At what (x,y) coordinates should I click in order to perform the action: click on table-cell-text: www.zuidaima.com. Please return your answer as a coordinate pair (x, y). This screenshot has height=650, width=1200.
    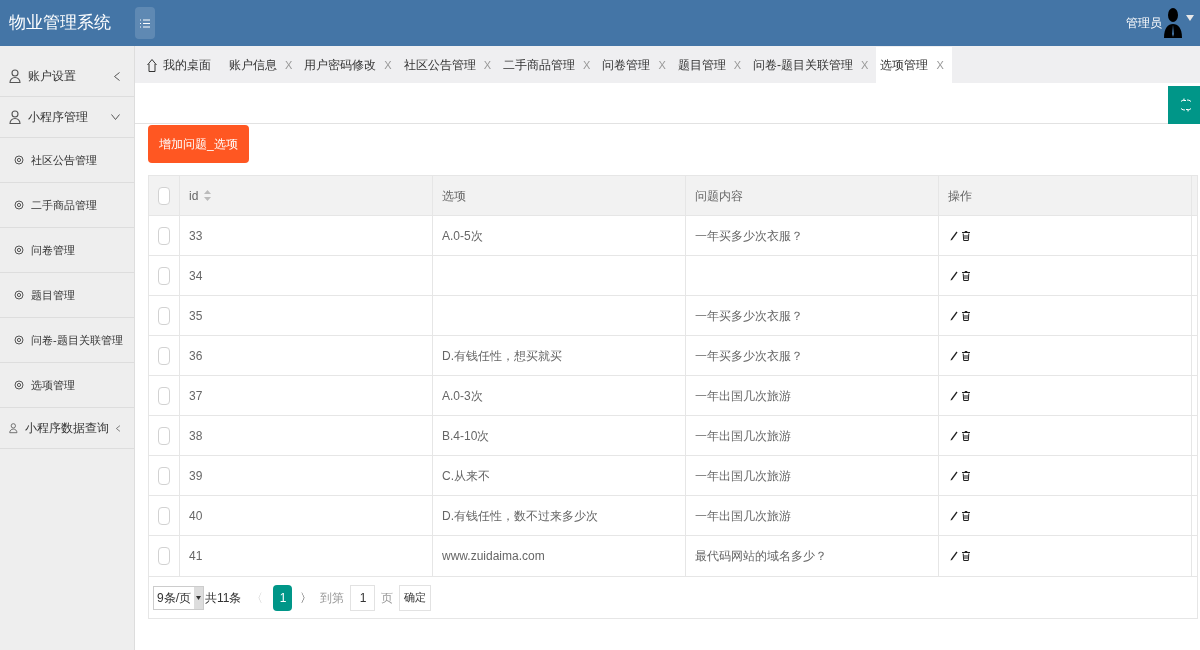
    Looking at the image, I should click on (493, 556).